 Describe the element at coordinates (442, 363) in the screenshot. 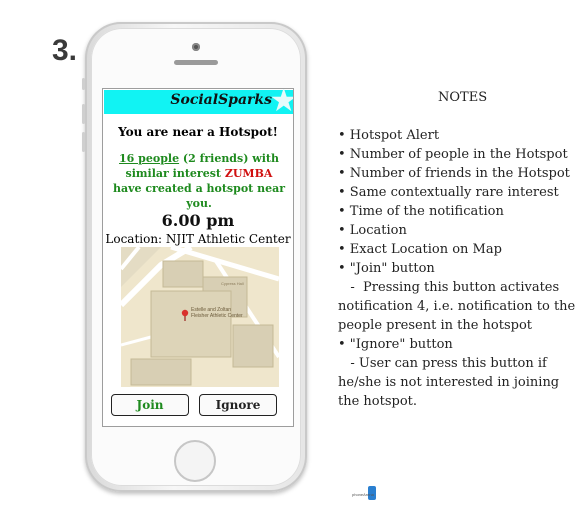

I see `notes-item: - User can press this button if` at that location.